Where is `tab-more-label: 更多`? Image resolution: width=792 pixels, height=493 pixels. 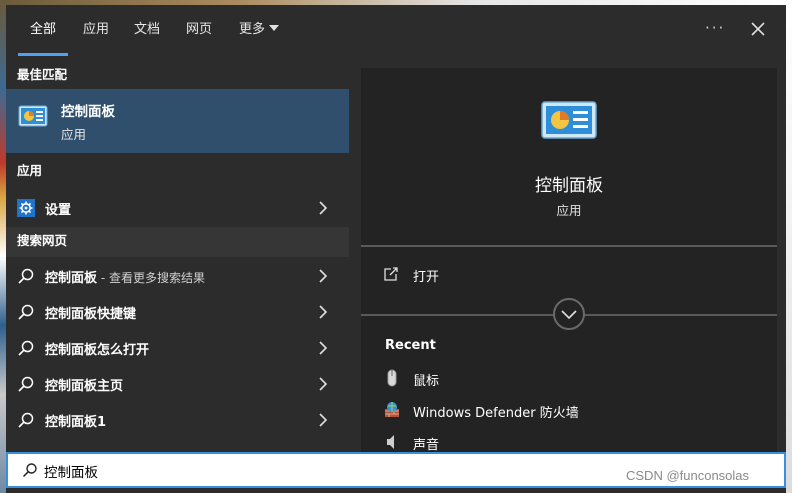 tab-more-label: 更多 is located at coordinates (252, 29).